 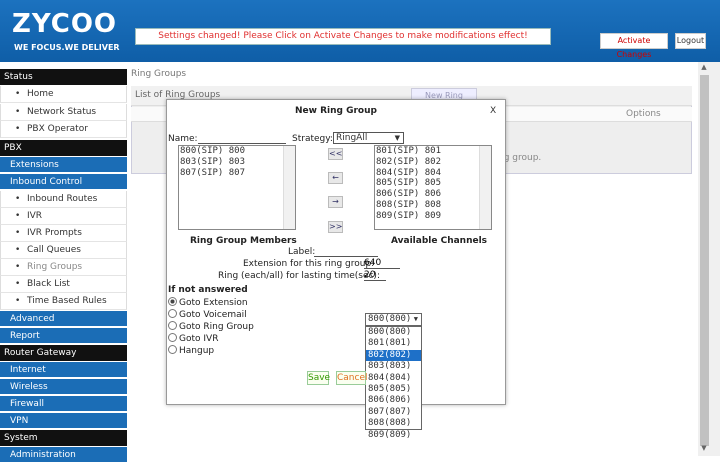 I want to click on sidebar-item-black-list: Black List, so click(x=63, y=284).